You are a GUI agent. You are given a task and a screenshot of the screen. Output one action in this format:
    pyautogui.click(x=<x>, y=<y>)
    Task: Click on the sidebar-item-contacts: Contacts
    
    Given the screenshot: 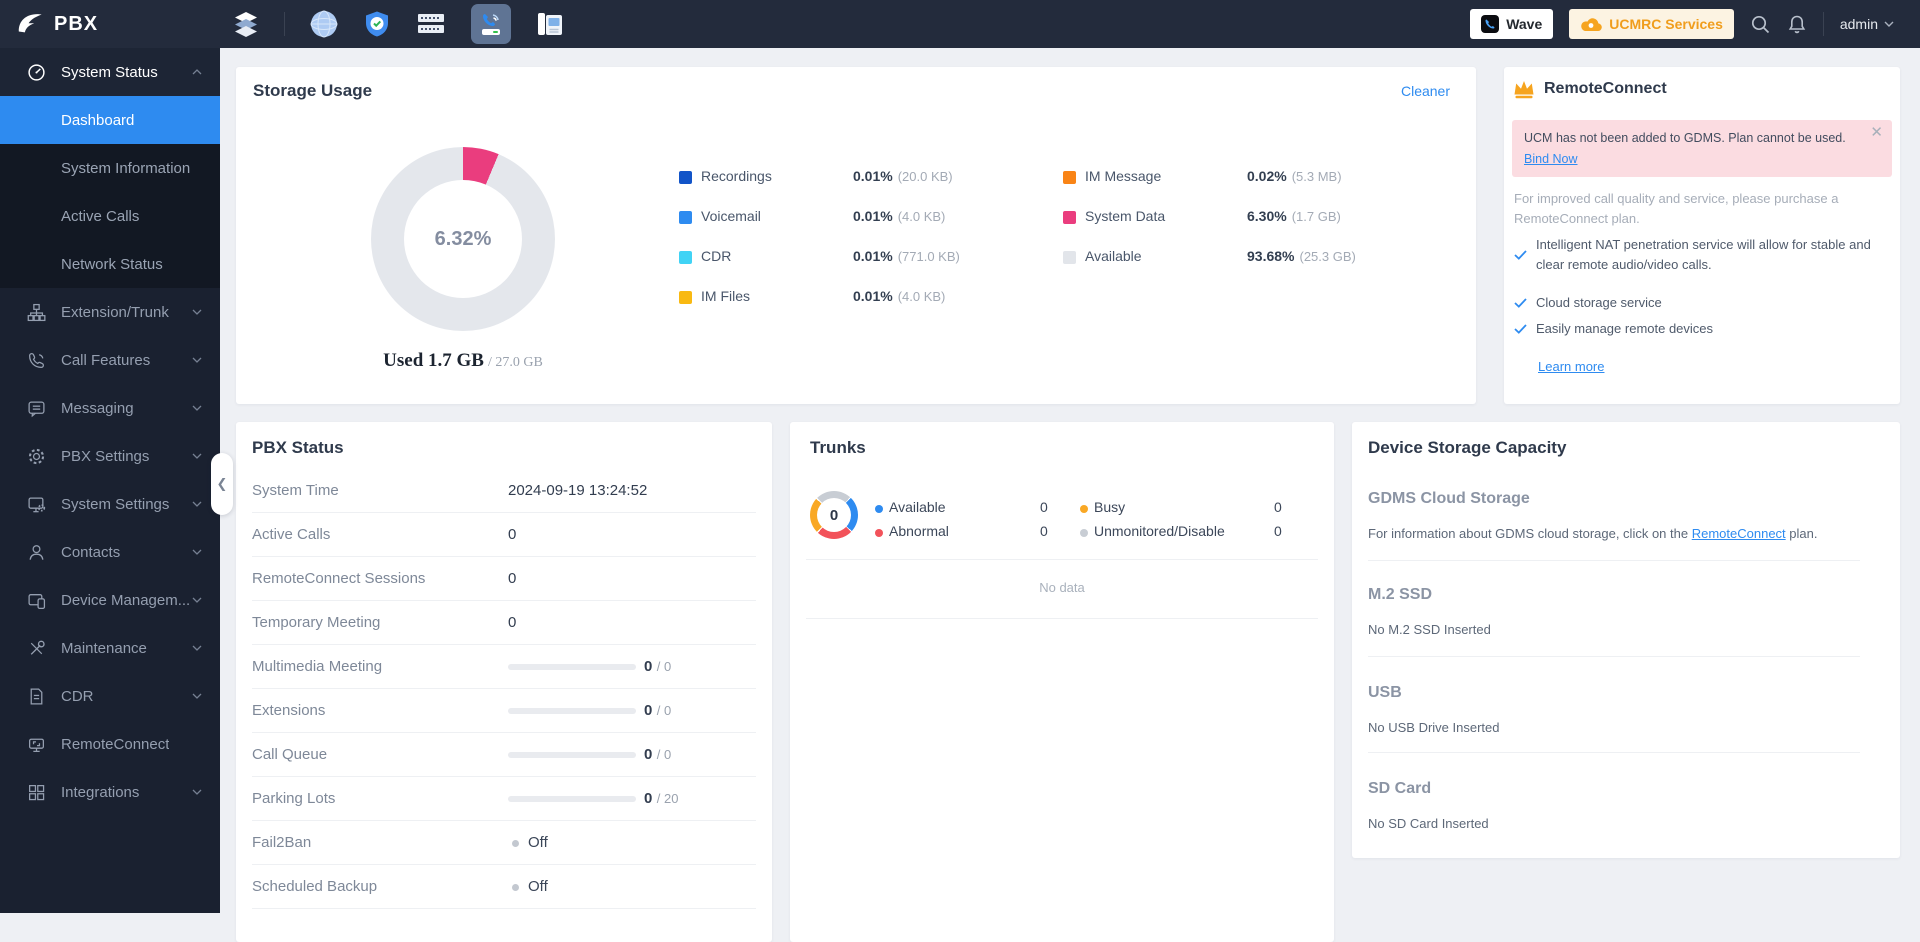 What is the action you would take?
    pyautogui.click(x=110, y=552)
    